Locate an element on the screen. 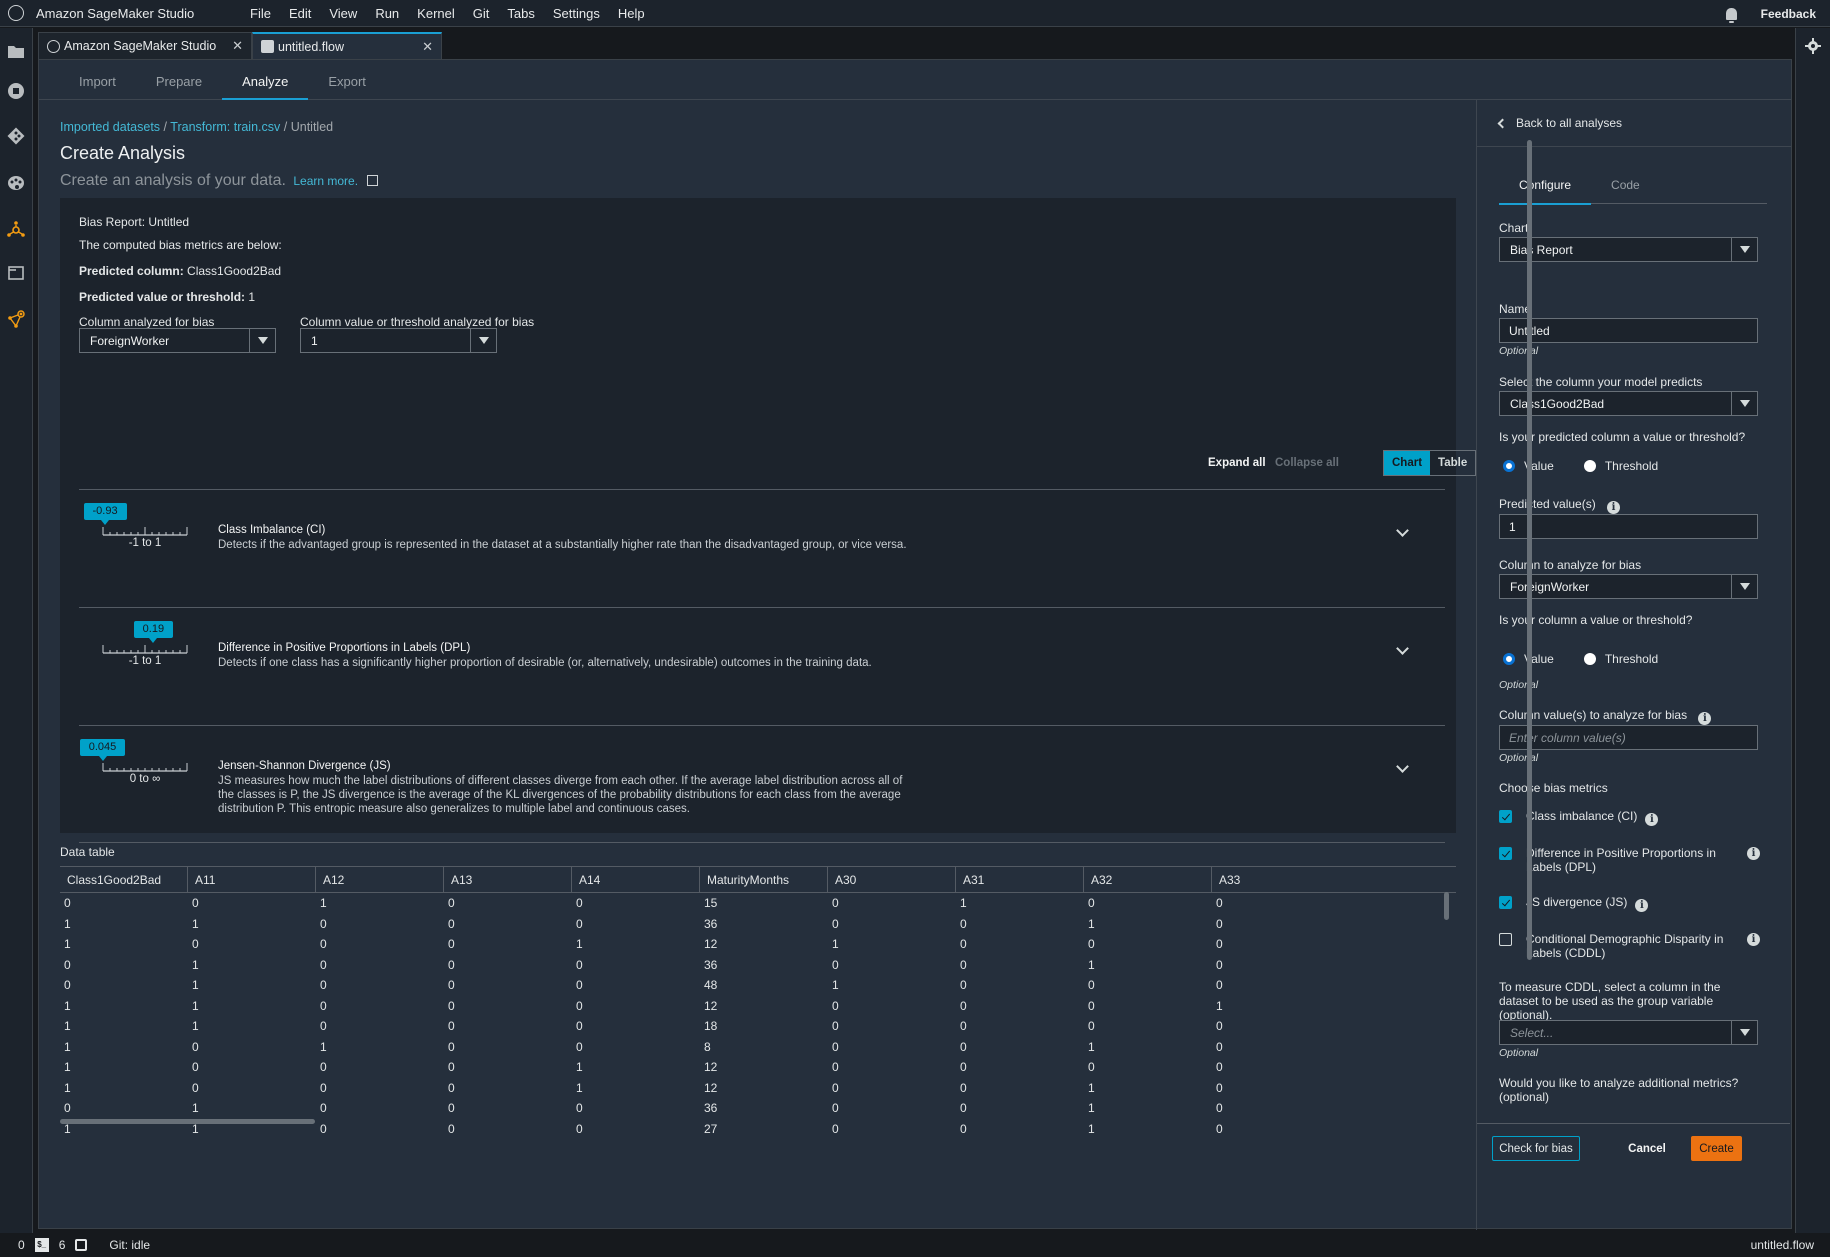 The width and height of the screenshot is (1830, 1257). terminal-icon: $_ is located at coordinates (41, 1245).